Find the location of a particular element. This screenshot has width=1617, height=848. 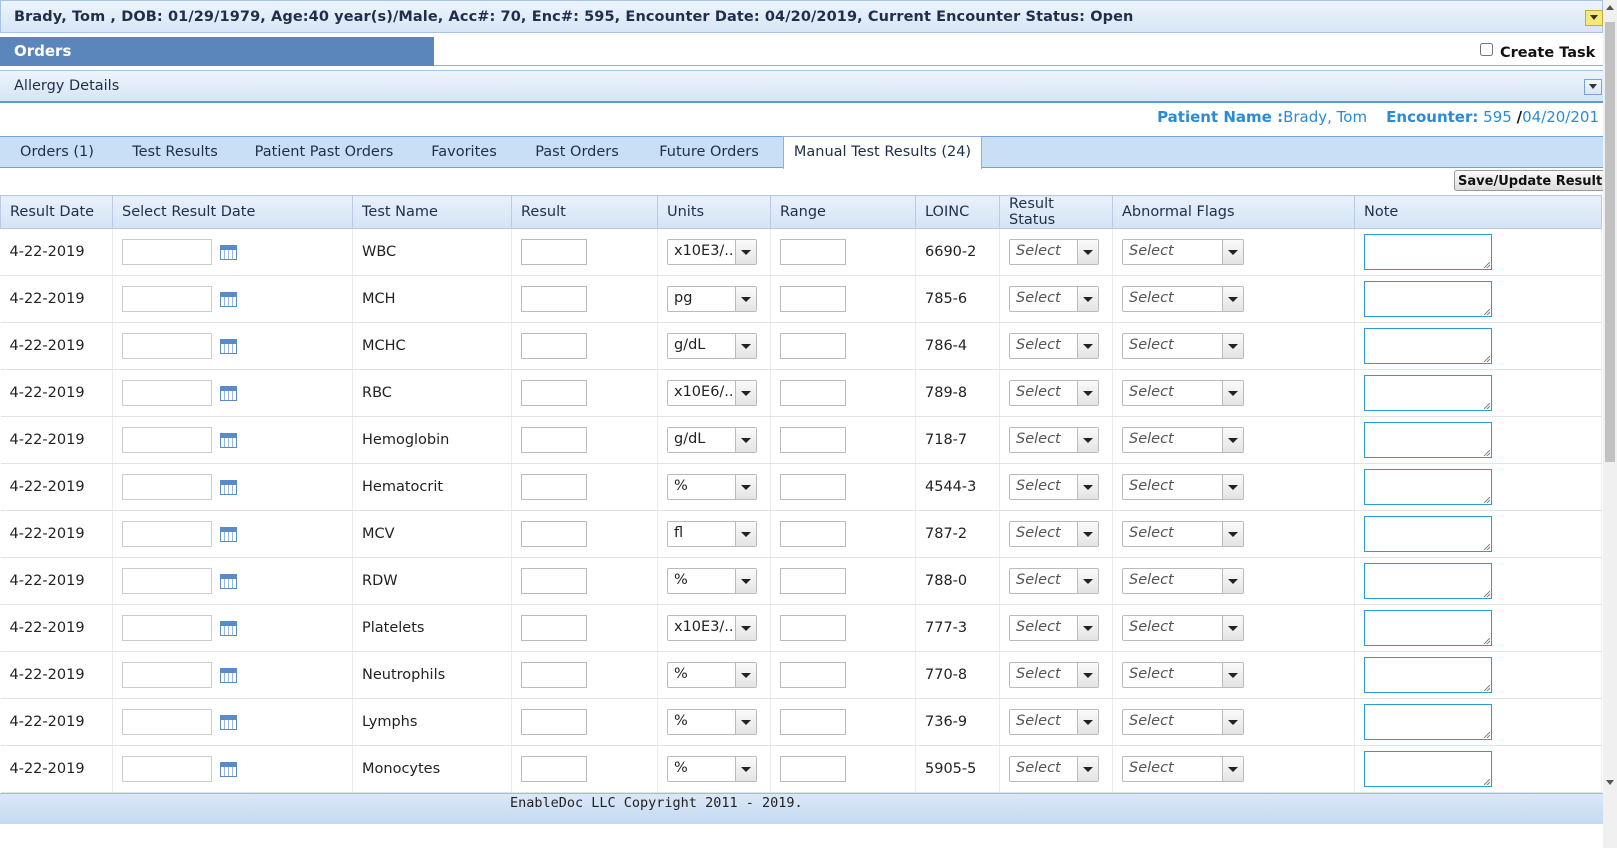

create-task-checkbox is located at coordinates (1486, 49).